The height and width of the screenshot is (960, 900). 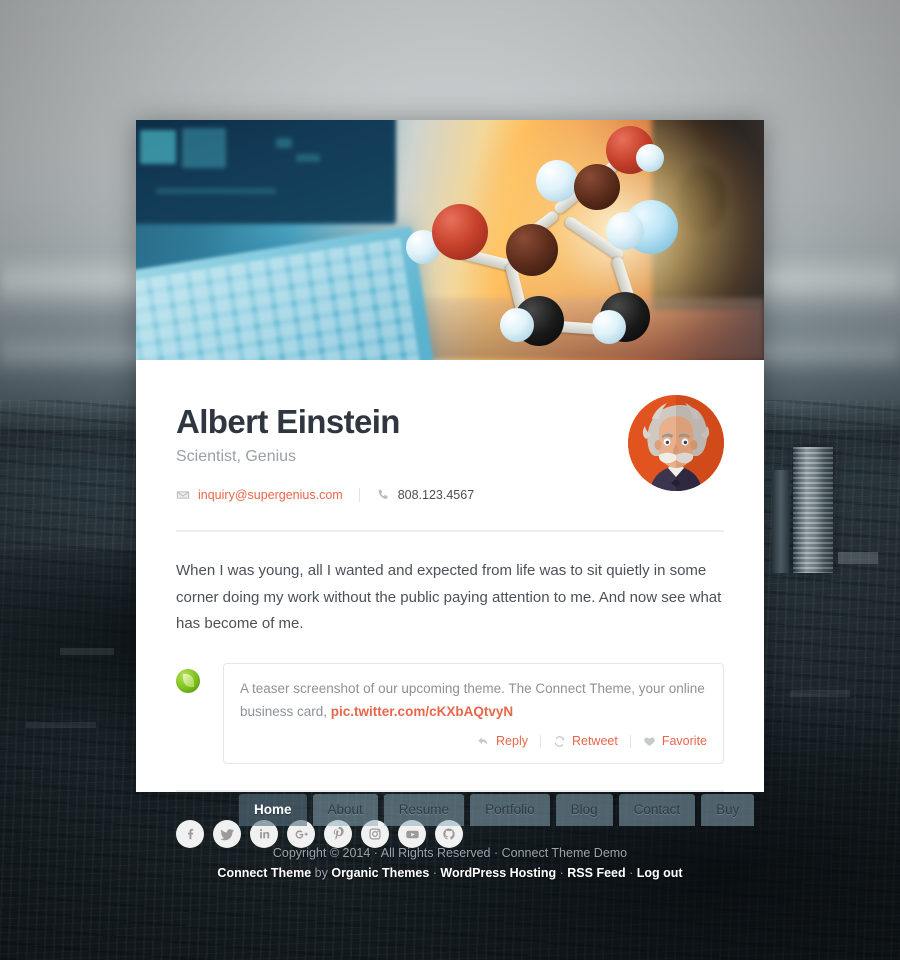 I want to click on nav-item-buy: Buy, so click(x=728, y=810).